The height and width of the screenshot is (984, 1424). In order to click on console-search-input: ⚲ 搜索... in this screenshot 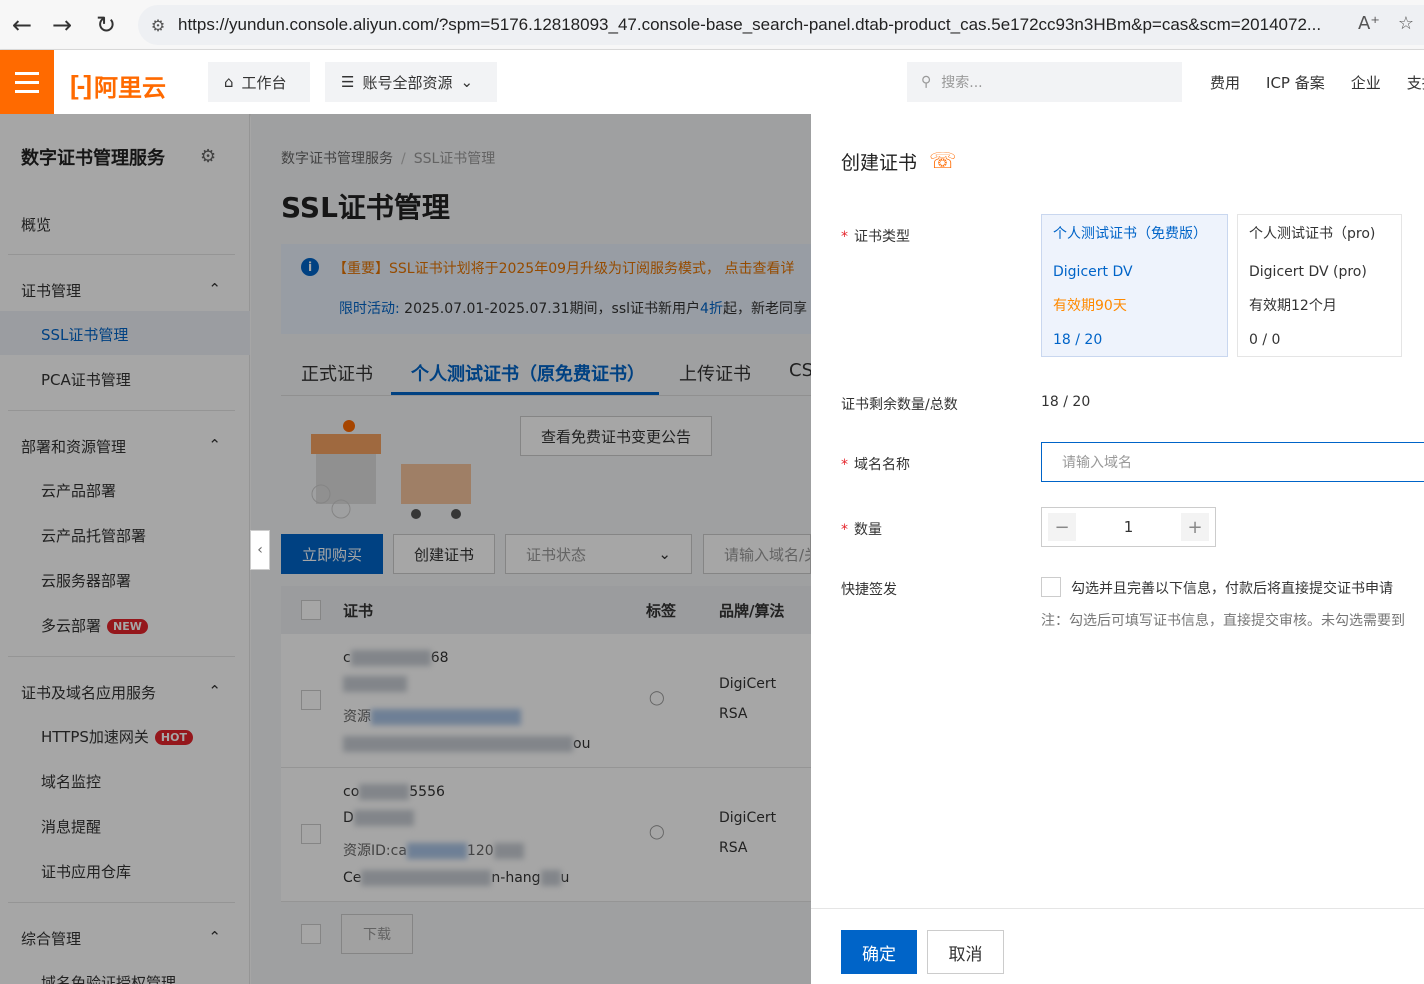, I will do `click(1044, 82)`.